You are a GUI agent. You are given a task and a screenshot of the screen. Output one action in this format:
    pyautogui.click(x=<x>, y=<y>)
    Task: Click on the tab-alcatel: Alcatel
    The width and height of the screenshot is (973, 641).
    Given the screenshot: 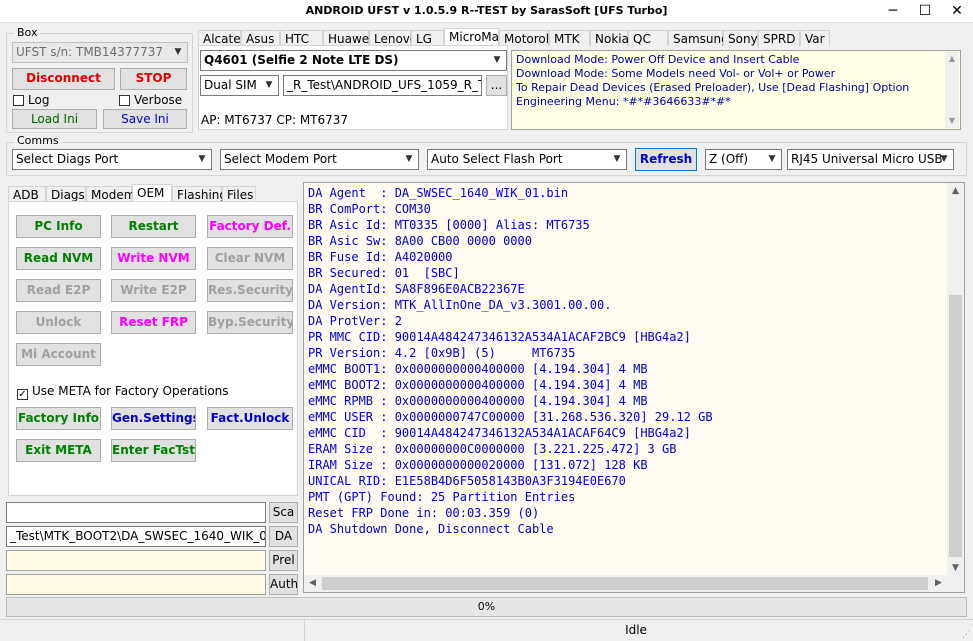 What is the action you would take?
    pyautogui.click(x=221, y=38)
    